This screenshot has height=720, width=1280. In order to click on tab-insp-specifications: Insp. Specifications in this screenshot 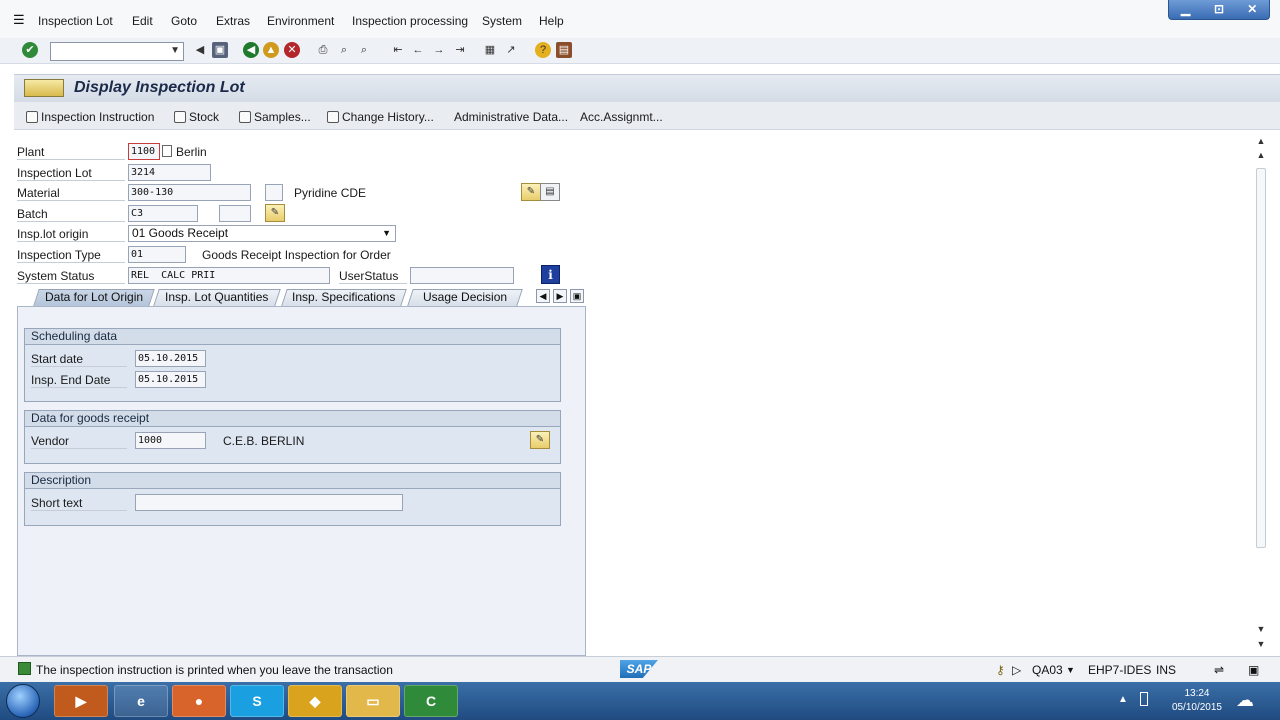, I will do `click(344, 297)`.